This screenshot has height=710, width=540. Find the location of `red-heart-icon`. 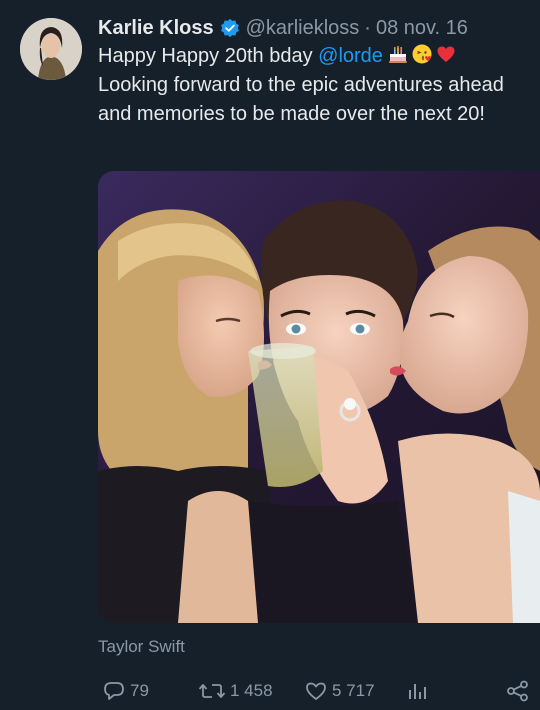

red-heart-icon is located at coordinates (446, 54).